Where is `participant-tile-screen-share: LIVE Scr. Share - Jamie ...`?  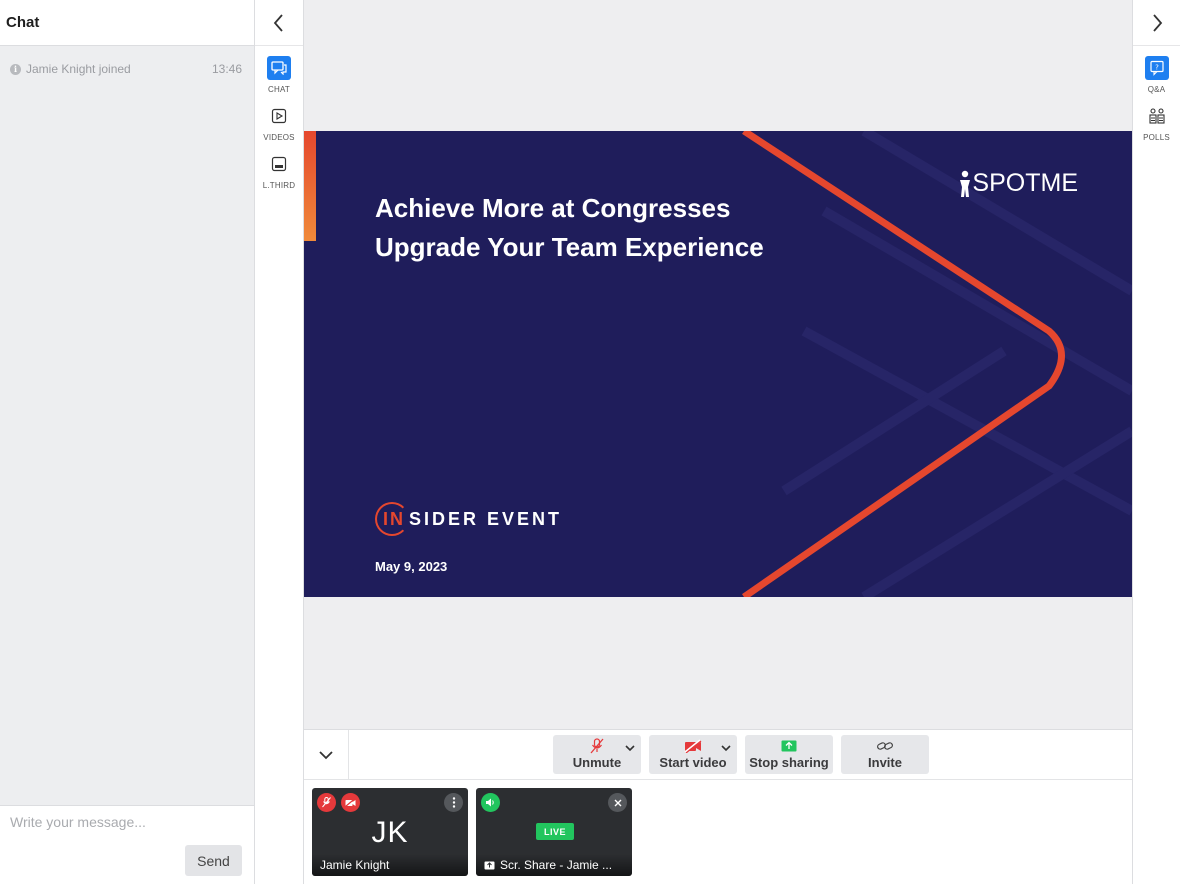 participant-tile-screen-share: LIVE Scr. Share - Jamie ... is located at coordinates (554, 832).